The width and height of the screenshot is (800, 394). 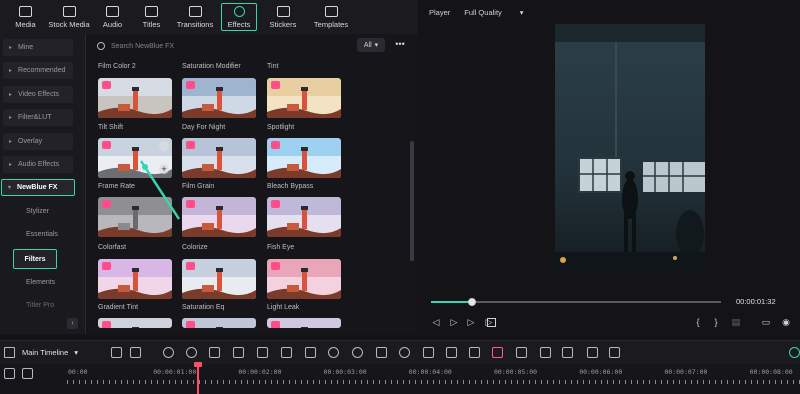 What do you see at coordinates (239, 11) in the screenshot?
I see `effects-icon` at bounding box center [239, 11].